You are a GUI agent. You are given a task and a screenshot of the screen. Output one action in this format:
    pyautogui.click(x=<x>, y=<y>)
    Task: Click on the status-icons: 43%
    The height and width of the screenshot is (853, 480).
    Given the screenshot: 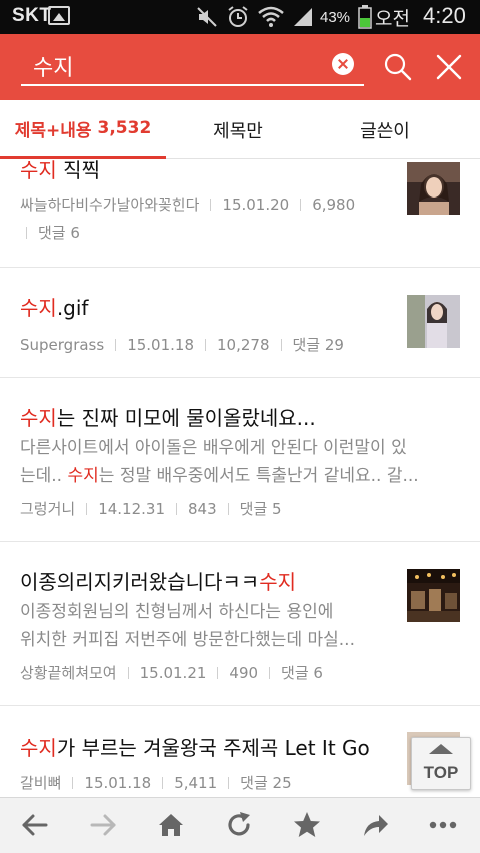 What is the action you would take?
    pyautogui.click(x=284, y=17)
    